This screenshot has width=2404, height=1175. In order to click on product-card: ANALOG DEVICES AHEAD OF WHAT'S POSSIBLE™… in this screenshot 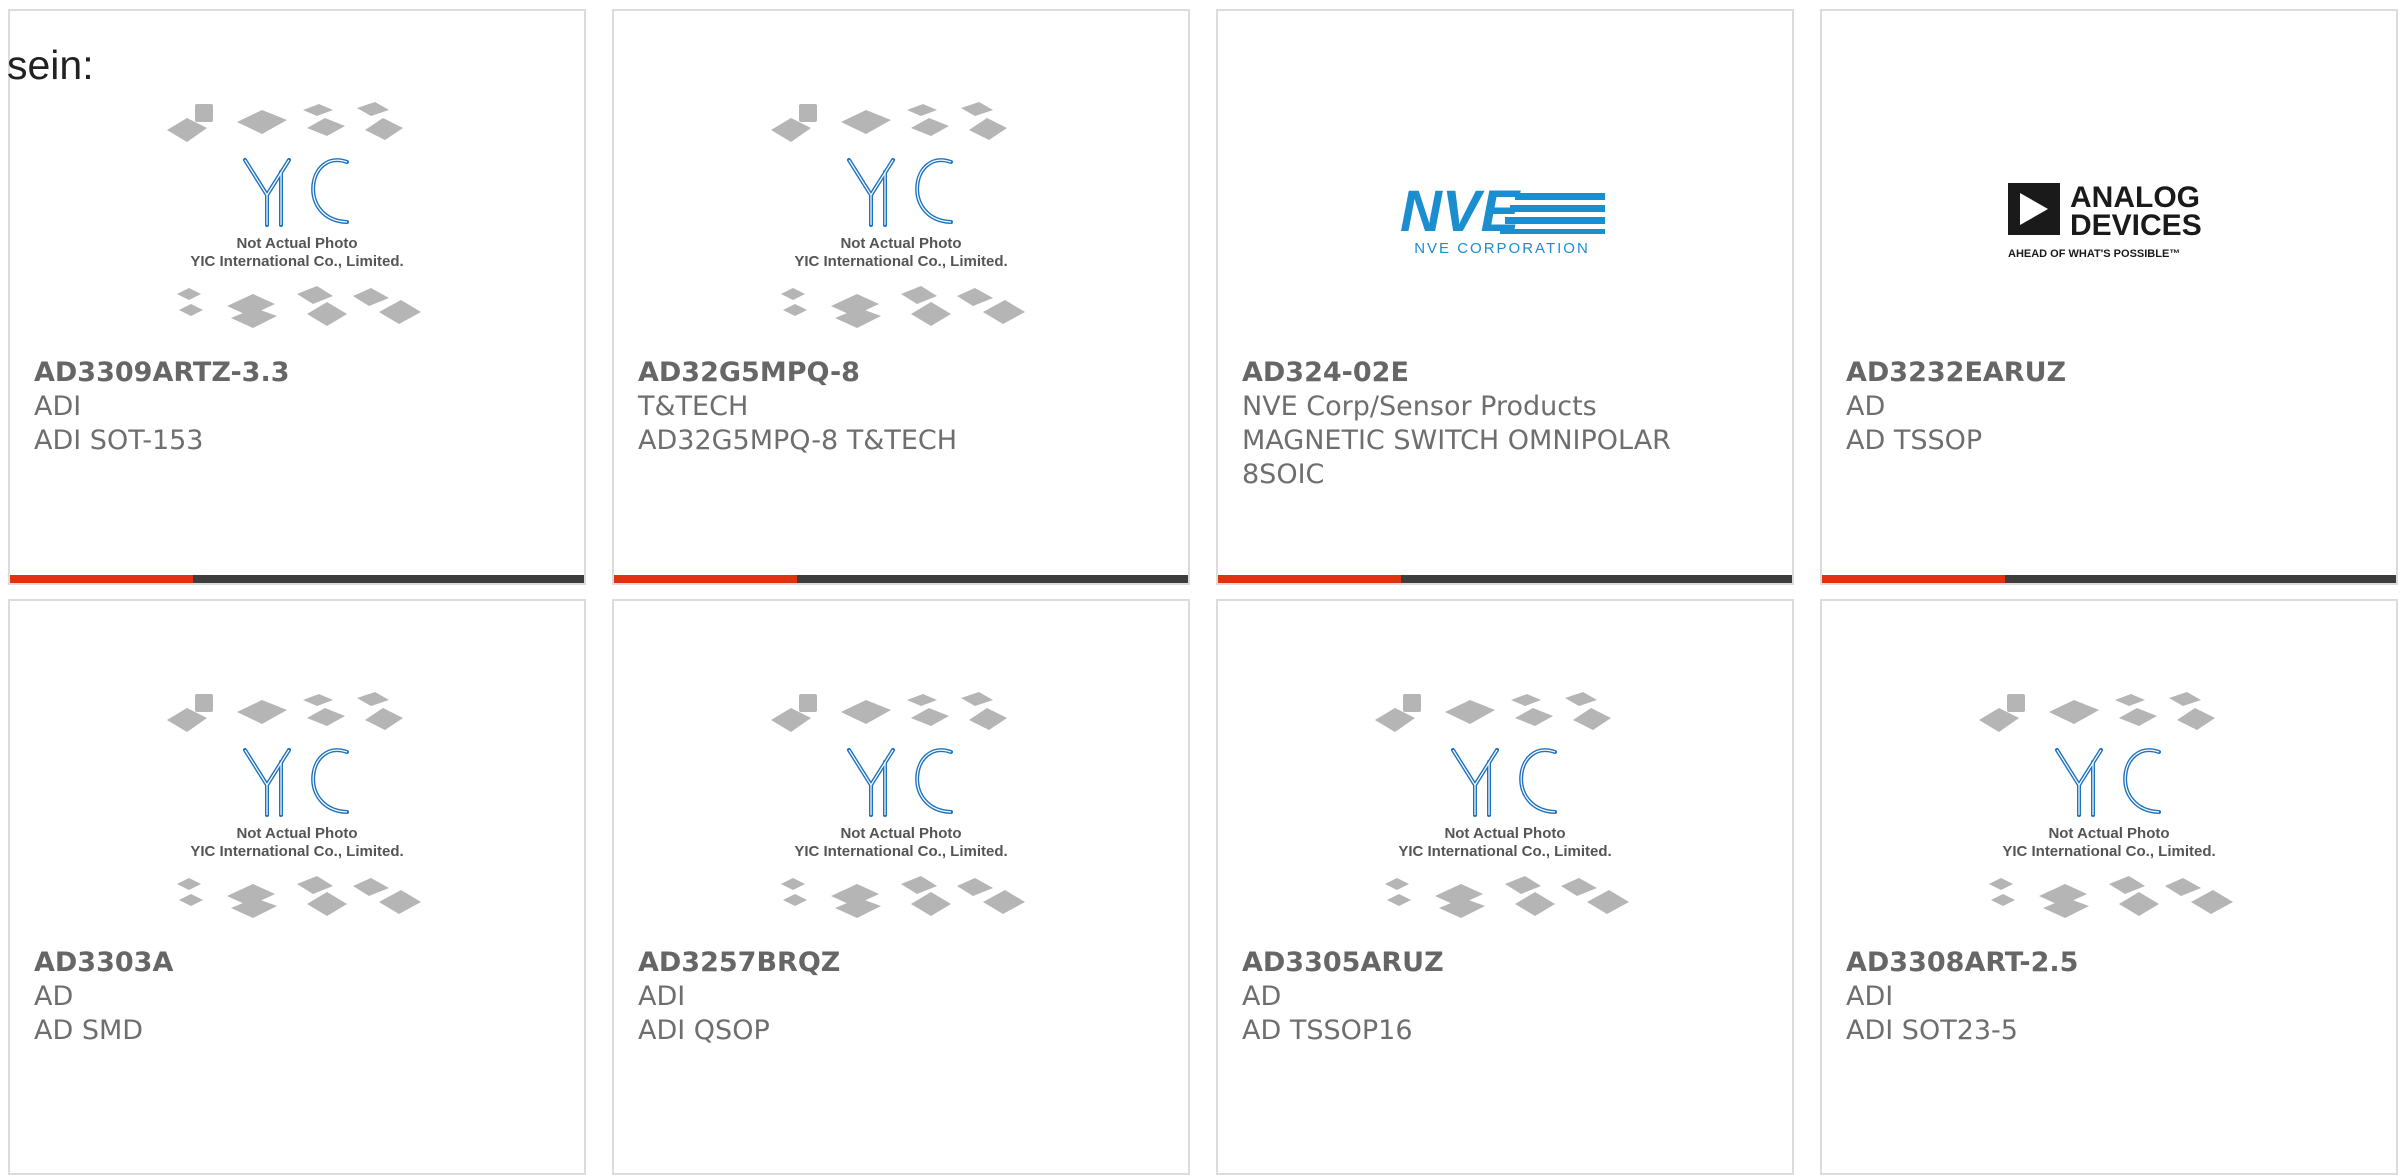, I will do `click(2109, 297)`.